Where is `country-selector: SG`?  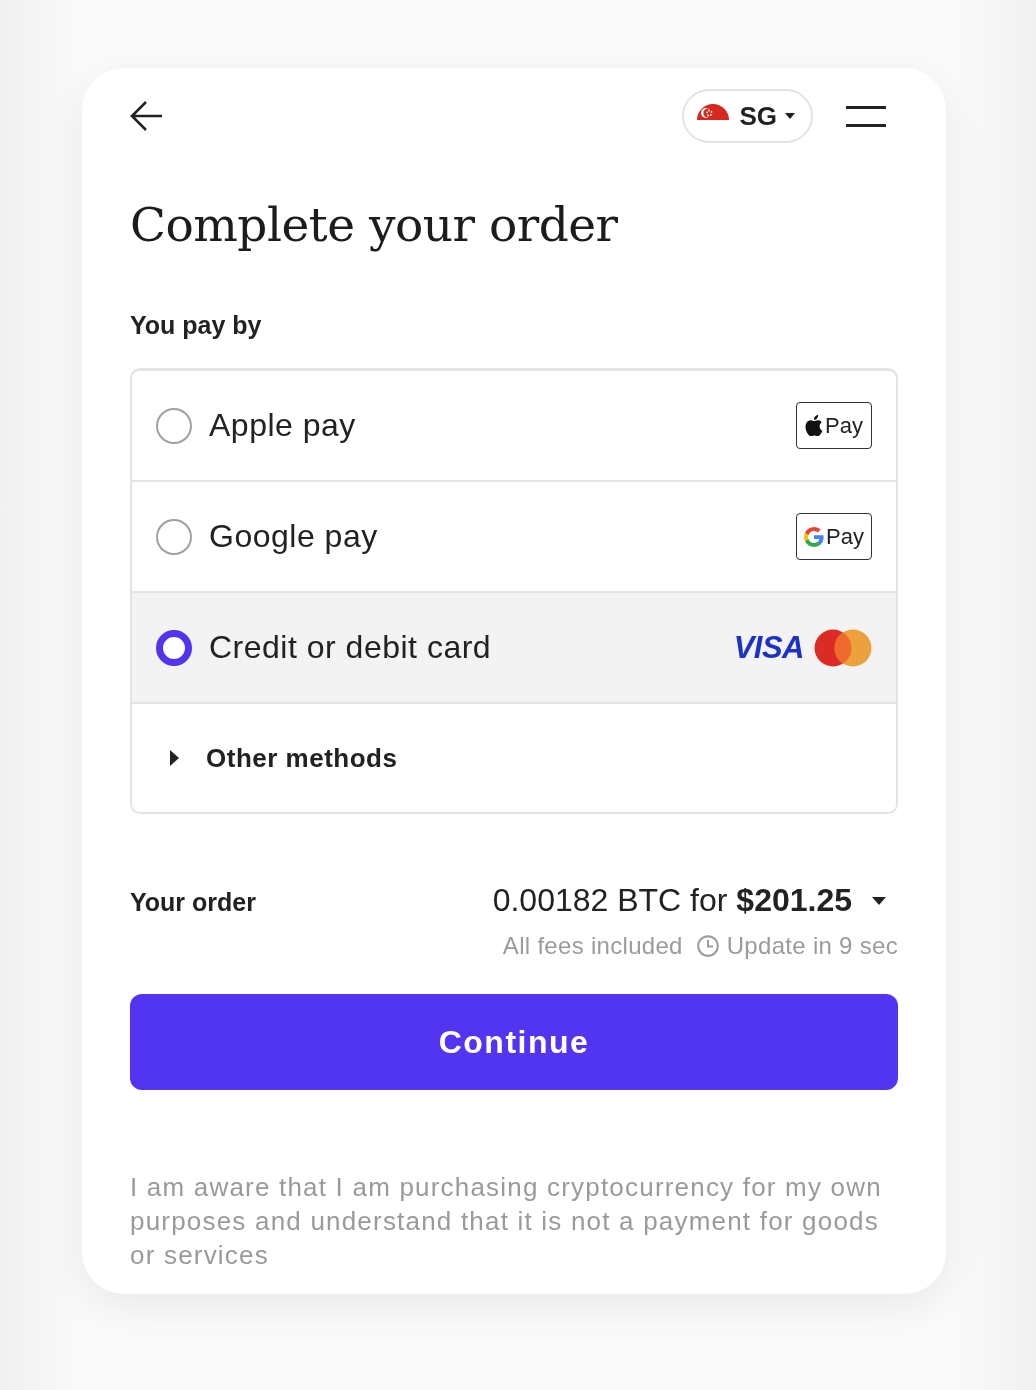 country-selector: SG is located at coordinates (747, 116).